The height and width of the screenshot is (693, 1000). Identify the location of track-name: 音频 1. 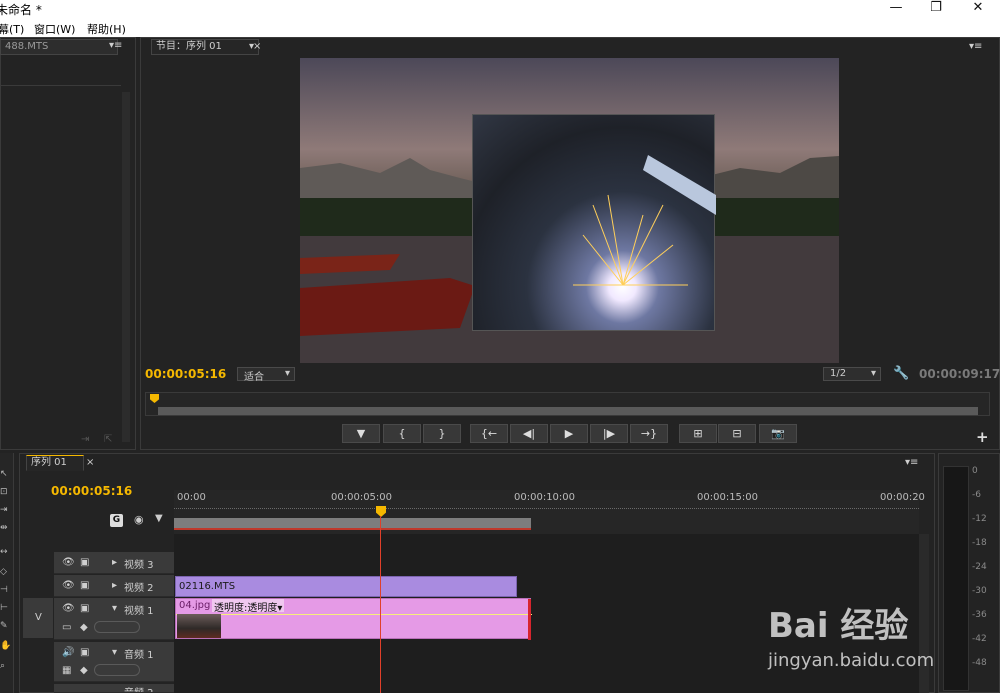
(139, 655).